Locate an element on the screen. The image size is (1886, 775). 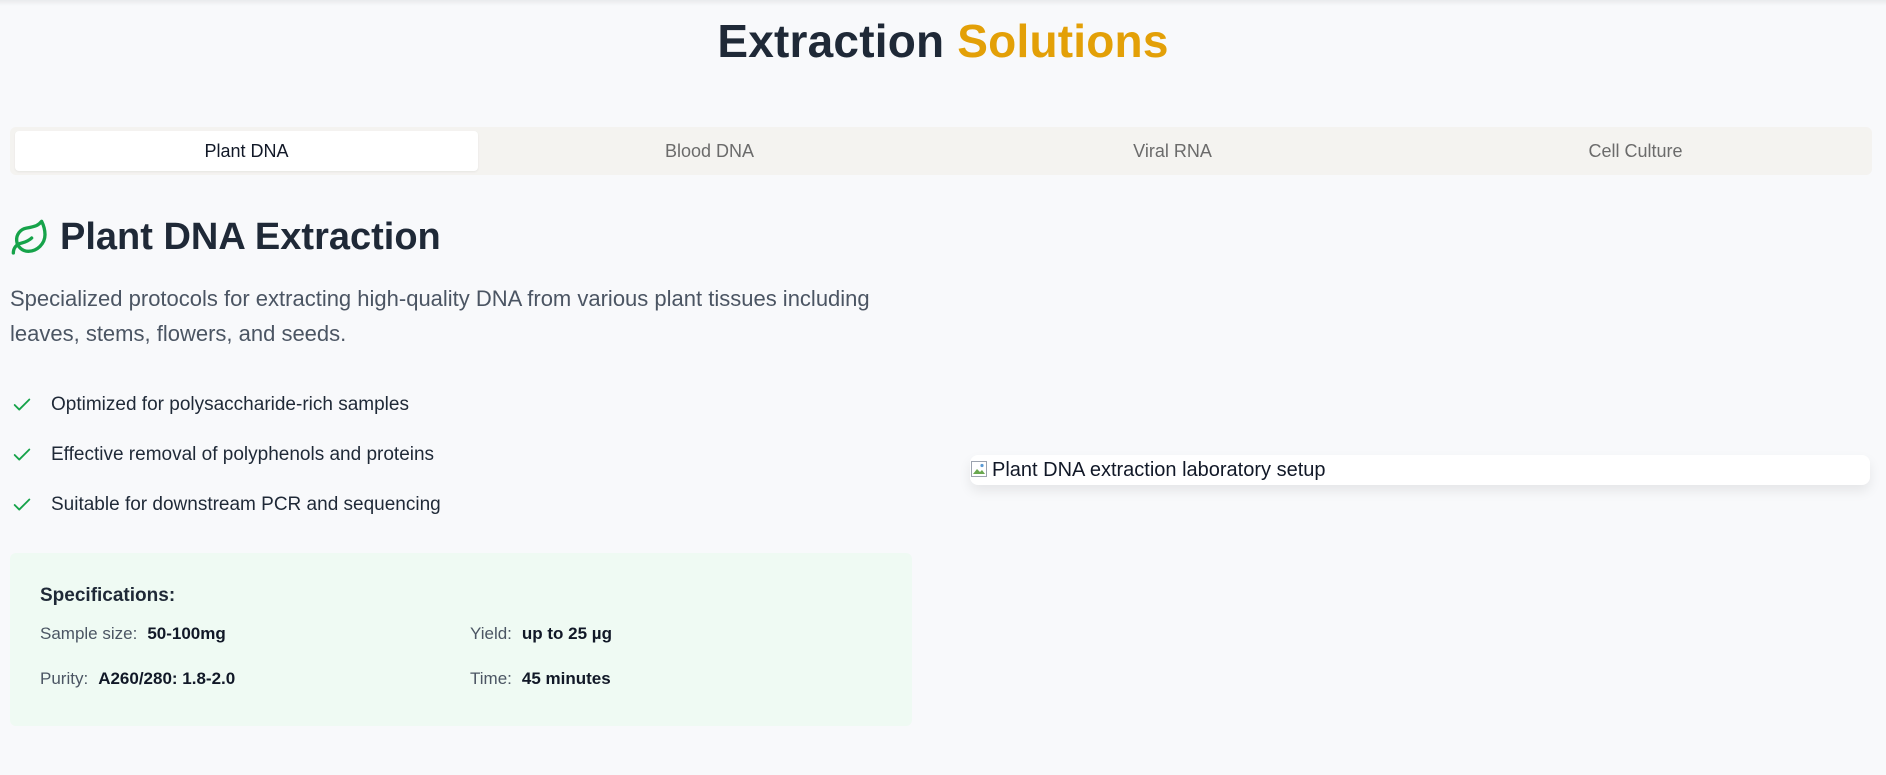
spec-sample-size: Sample size: 50-100mg is located at coordinates (255, 634).